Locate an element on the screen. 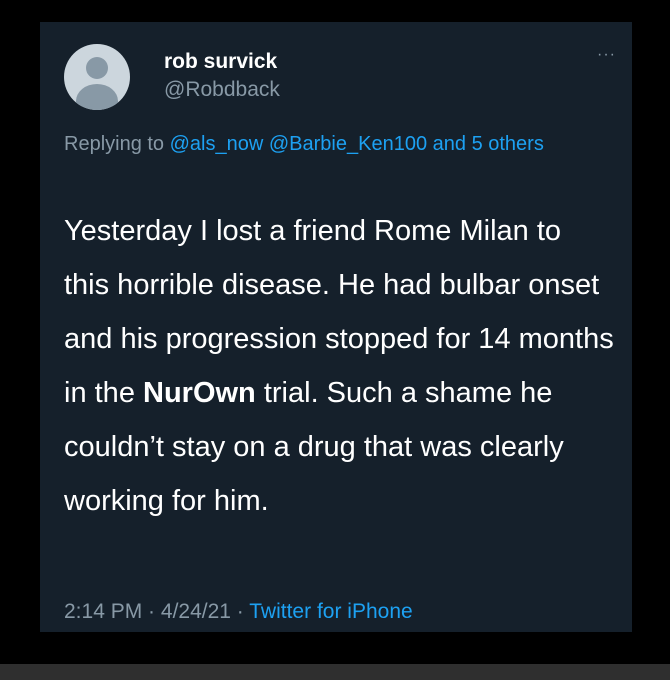  reply-and: and is located at coordinates (449, 144).